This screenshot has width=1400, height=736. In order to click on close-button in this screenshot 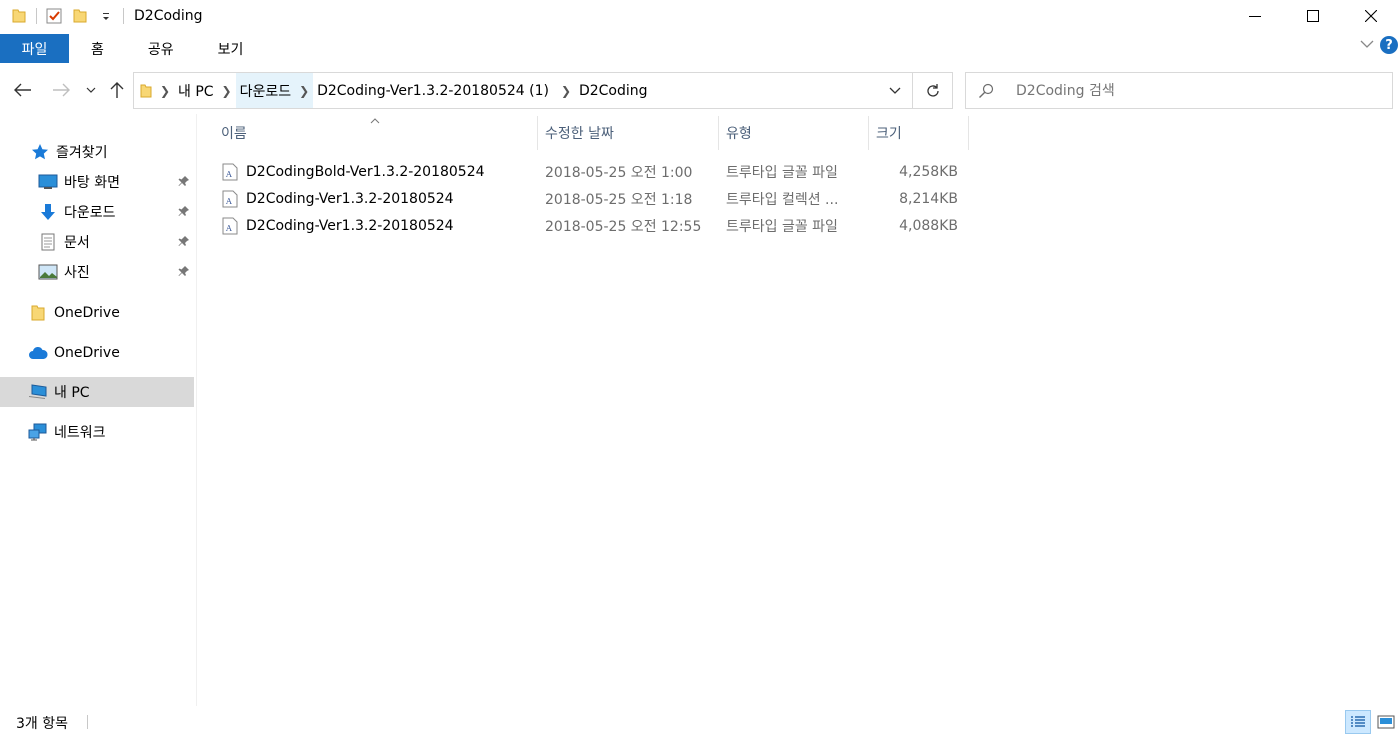, I will do `click(1371, 16)`.